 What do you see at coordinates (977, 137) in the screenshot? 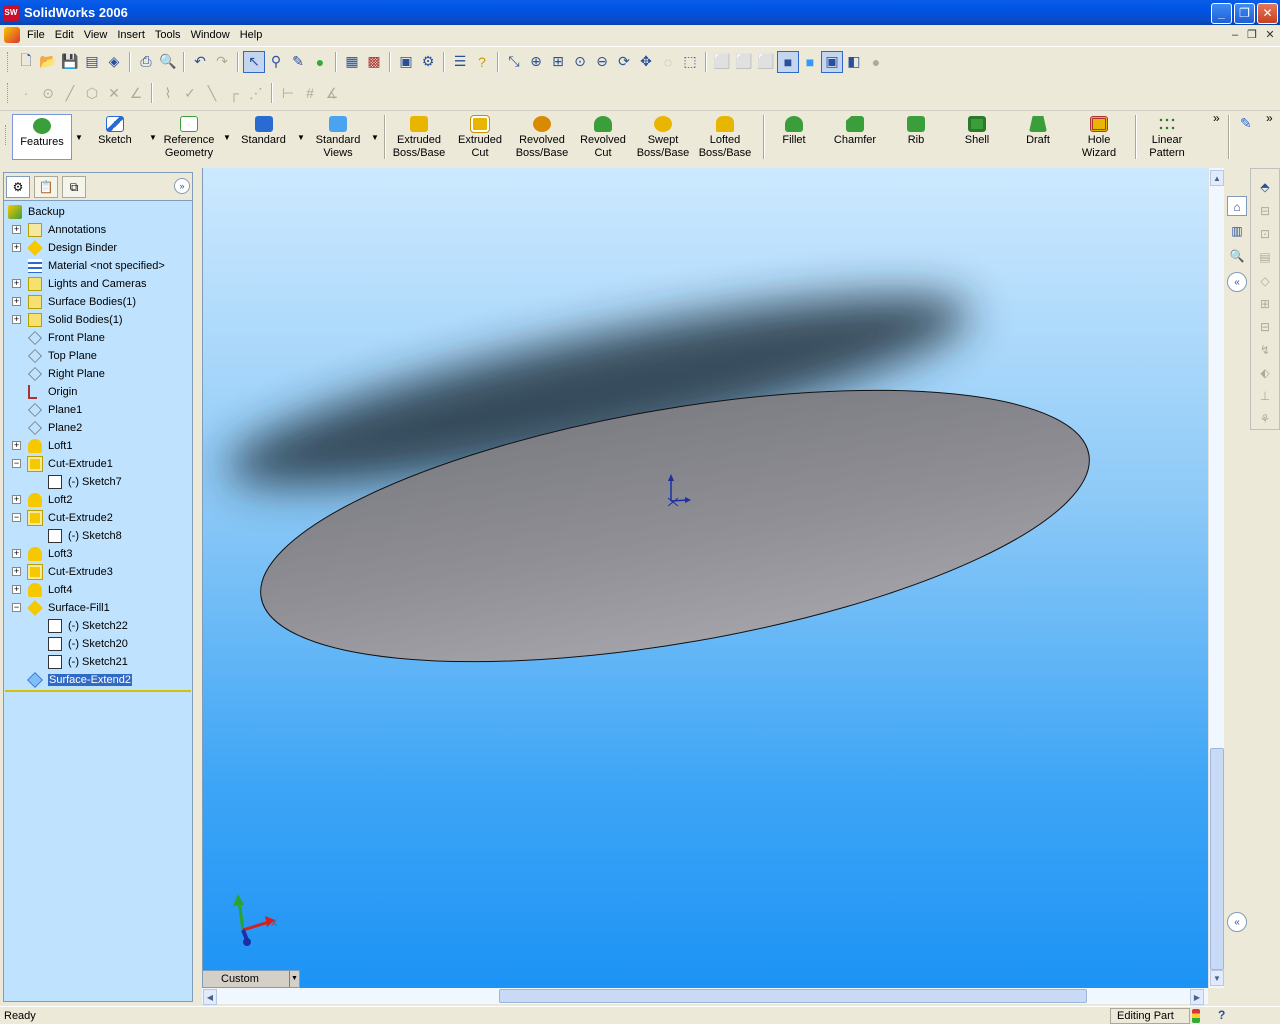
I see `shell-button: Shell` at bounding box center [977, 137].